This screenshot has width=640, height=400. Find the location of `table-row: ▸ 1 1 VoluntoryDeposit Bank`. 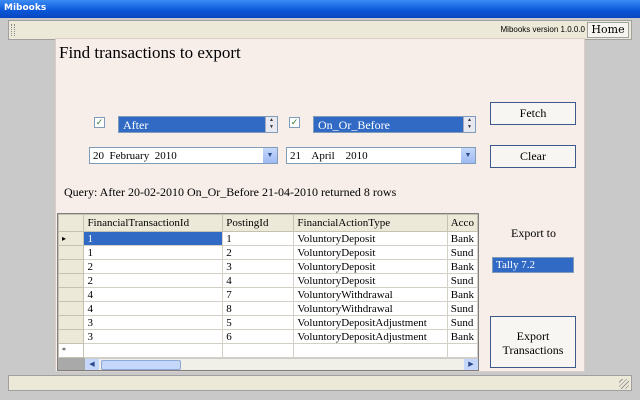

table-row: ▸ 1 1 VoluntoryDeposit Bank is located at coordinates (268, 238).